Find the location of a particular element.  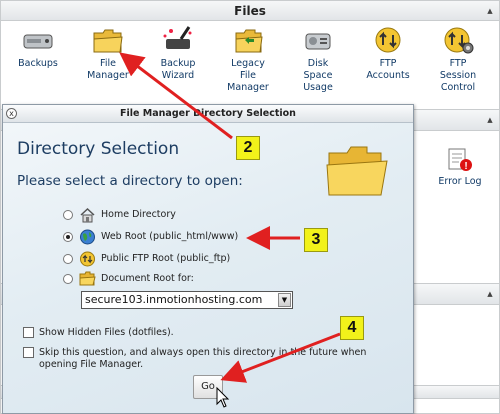

files-title: Files is located at coordinates (250, 11).